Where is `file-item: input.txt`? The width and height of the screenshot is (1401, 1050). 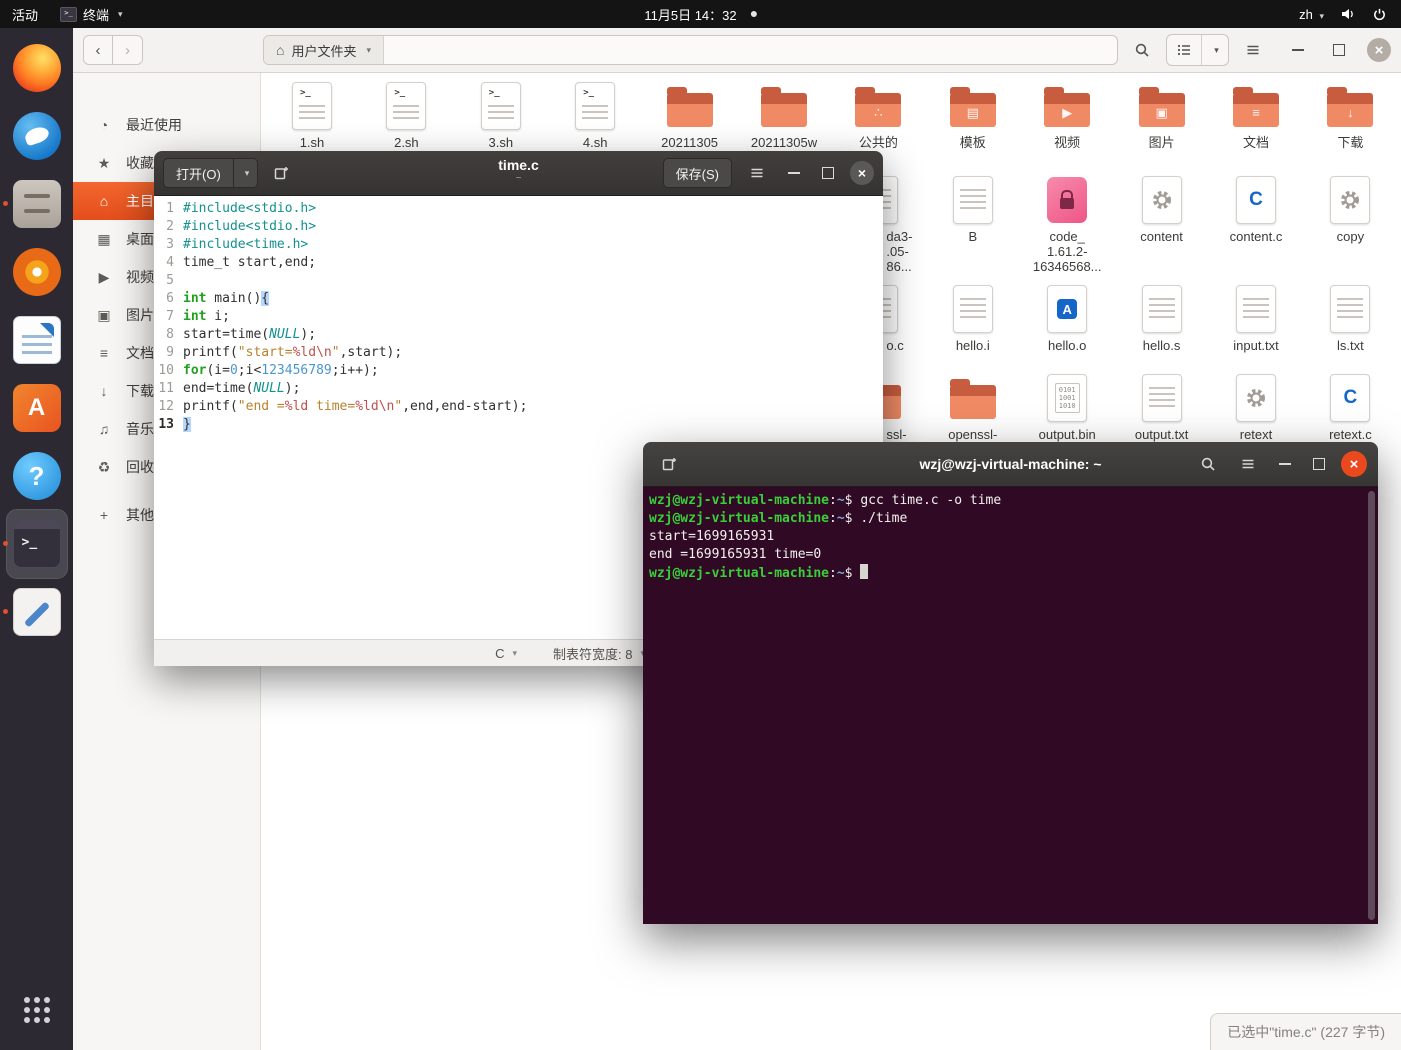
file-item: input.txt is located at coordinates (1256, 319).